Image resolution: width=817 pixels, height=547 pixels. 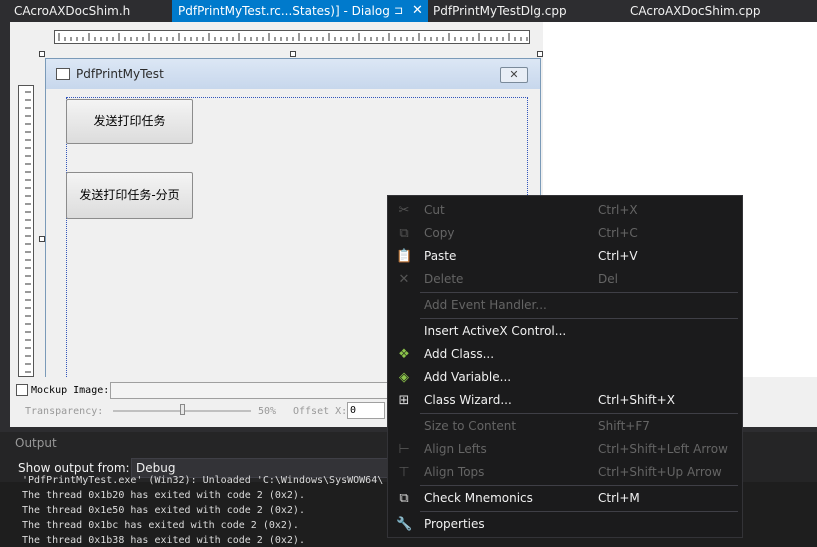 I want to click on menu-item-label: Copy, so click(x=439, y=233).